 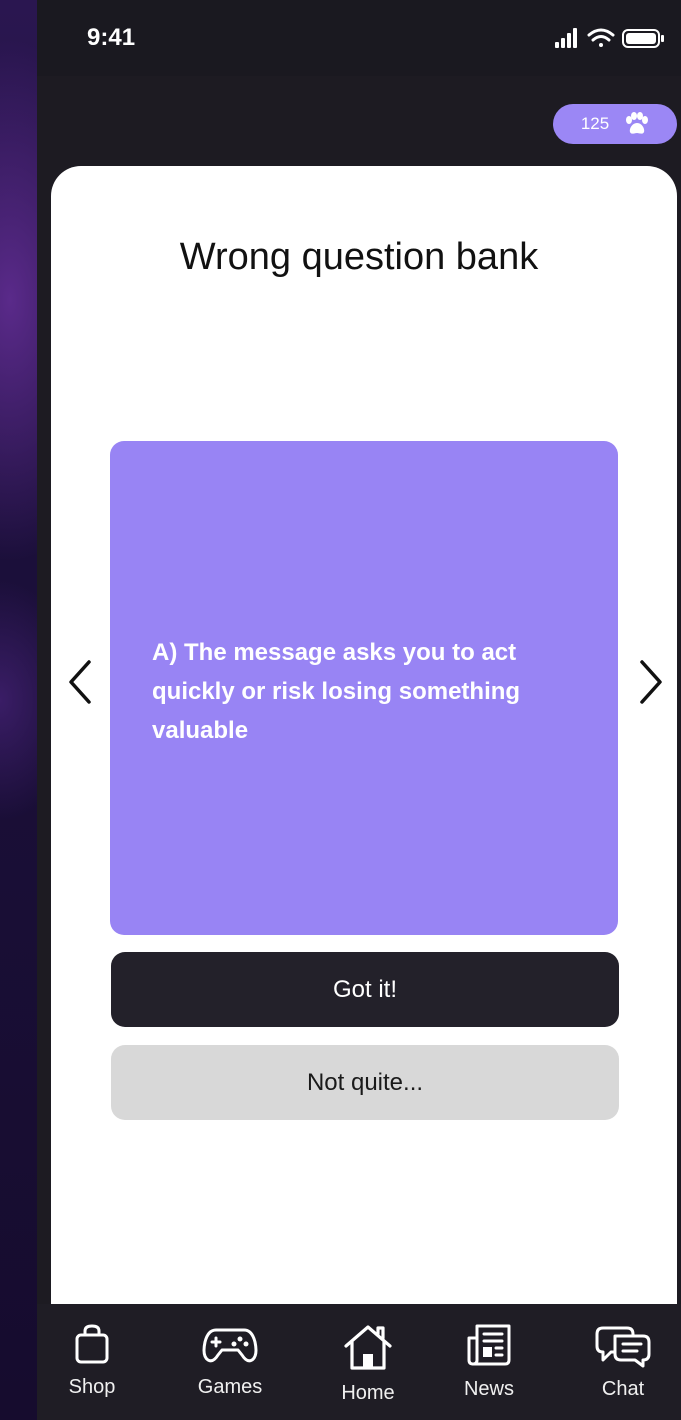 What do you see at coordinates (489, 1345) in the screenshot?
I see `newspaper-icon` at bounding box center [489, 1345].